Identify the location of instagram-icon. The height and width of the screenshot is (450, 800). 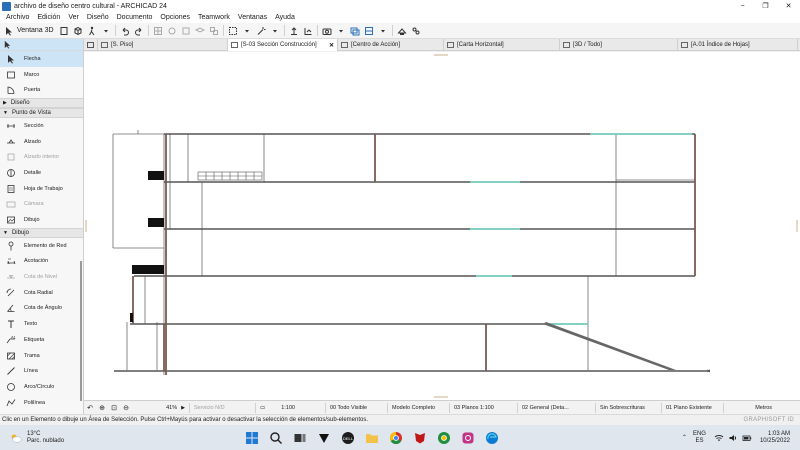
(468, 438).